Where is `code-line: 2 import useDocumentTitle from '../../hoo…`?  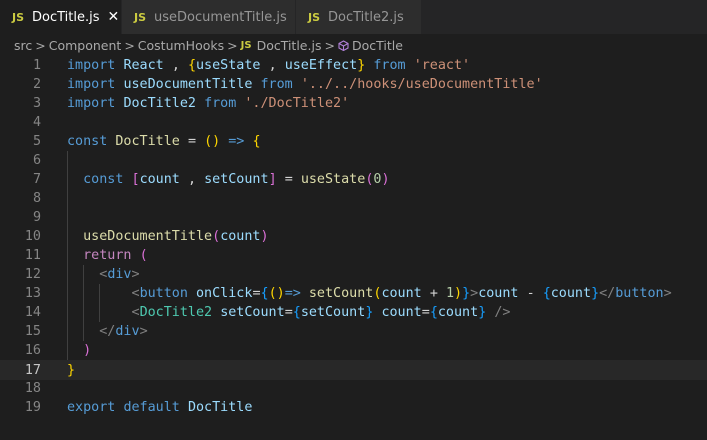
code-line: 2 import useDocumentTitle from '../../hoo… is located at coordinates (353, 84).